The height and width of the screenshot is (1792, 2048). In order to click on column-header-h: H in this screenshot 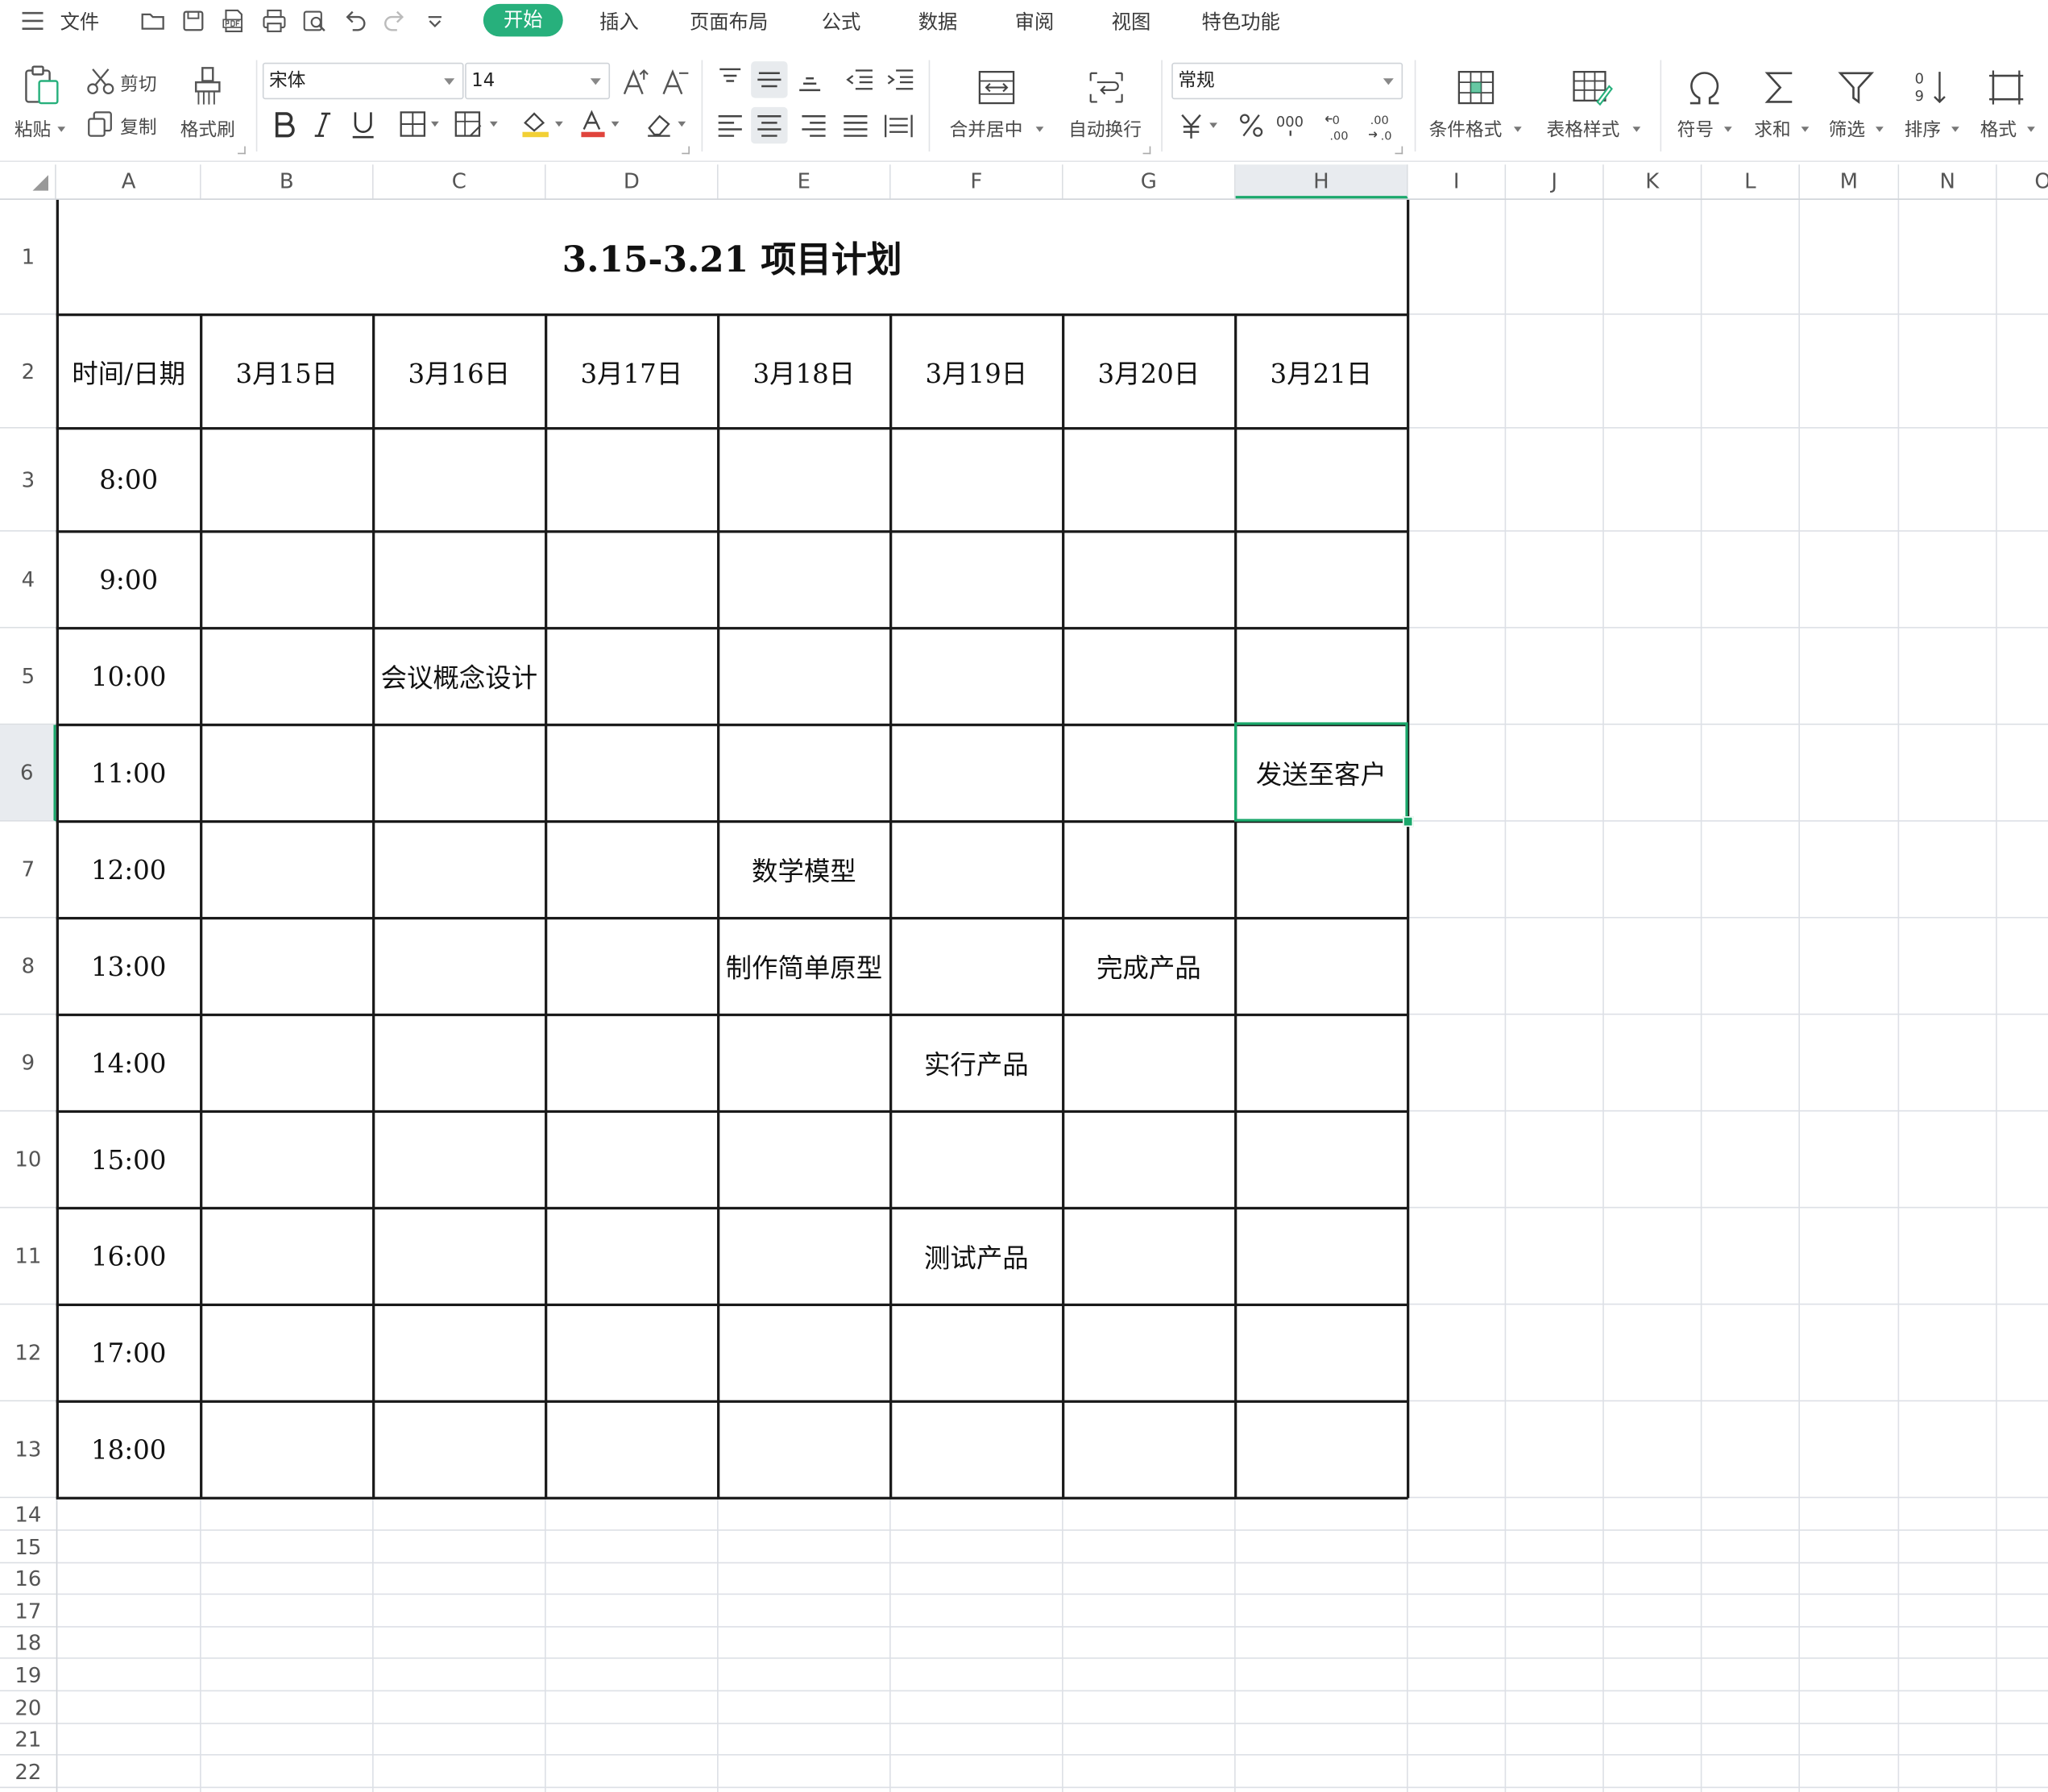, I will do `click(1321, 181)`.